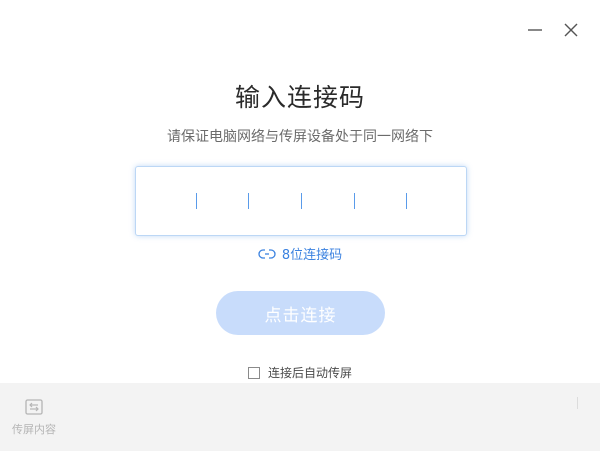 The image size is (600, 451). Describe the element at coordinates (300, 313) in the screenshot. I see `connect-button: 点击连接` at that location.